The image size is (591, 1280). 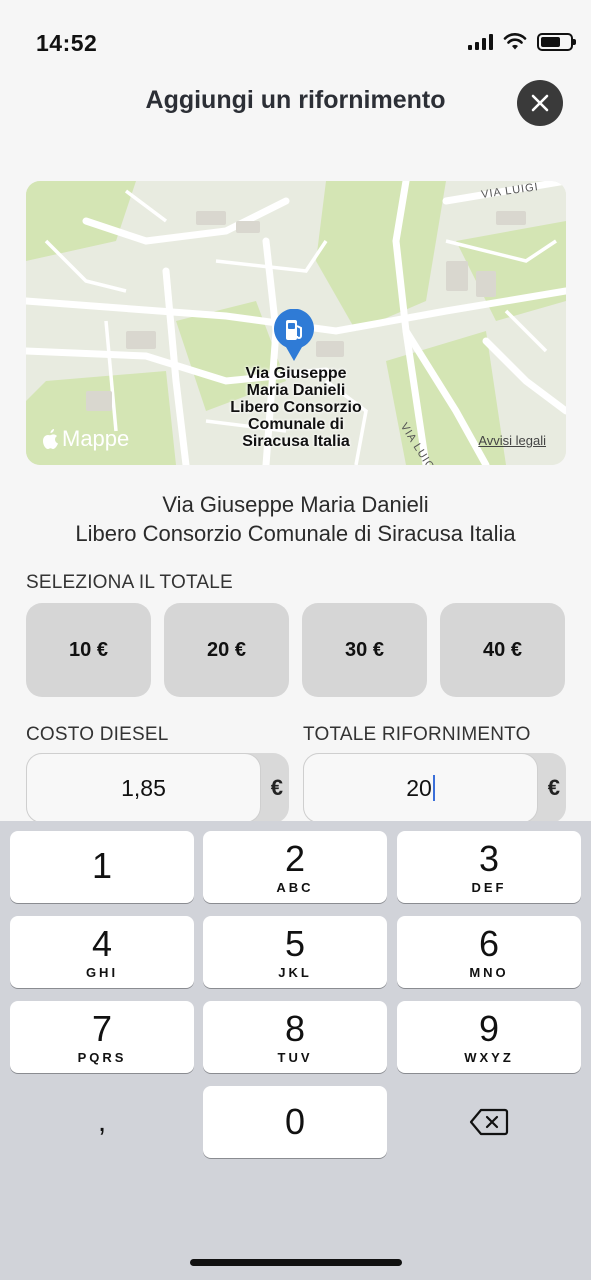 What do you see at coordinates (553, 787) in the screenshot?
I see `refuel-currency-label: €` at bounding box center [553, 787].